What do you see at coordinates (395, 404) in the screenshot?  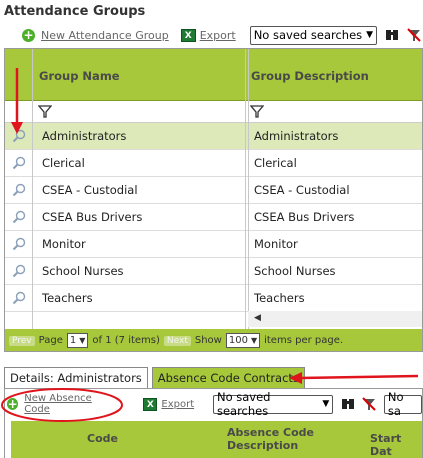 I see `sub-saved-searches-value-2: No sa` at bounding box center [395, 404].